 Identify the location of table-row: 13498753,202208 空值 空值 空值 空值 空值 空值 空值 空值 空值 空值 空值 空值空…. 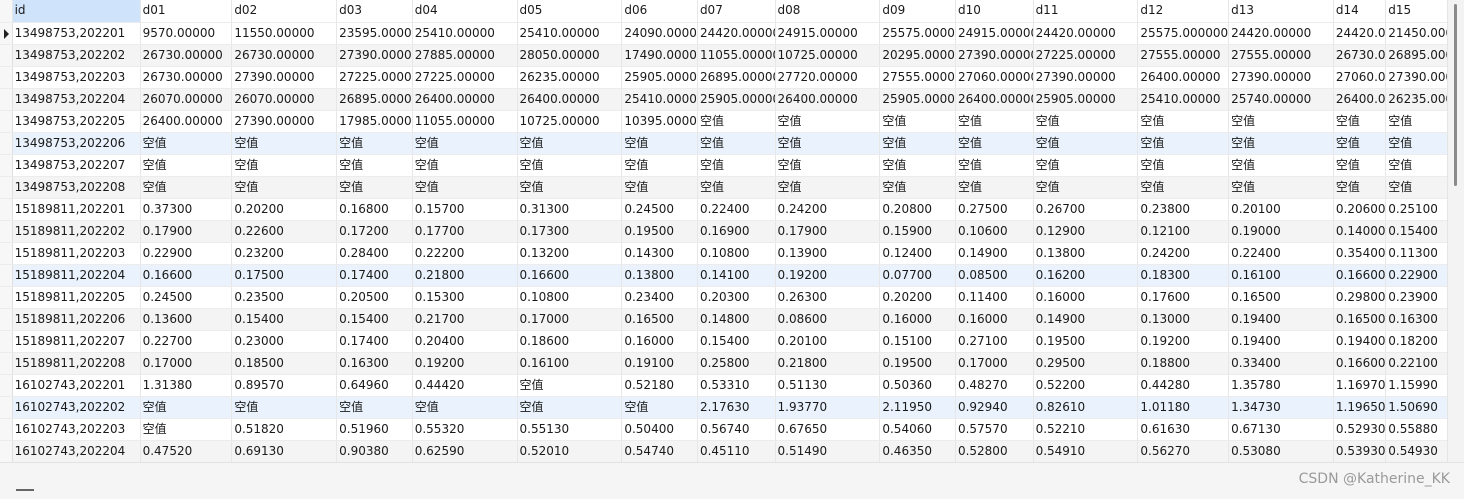
(724, 187).